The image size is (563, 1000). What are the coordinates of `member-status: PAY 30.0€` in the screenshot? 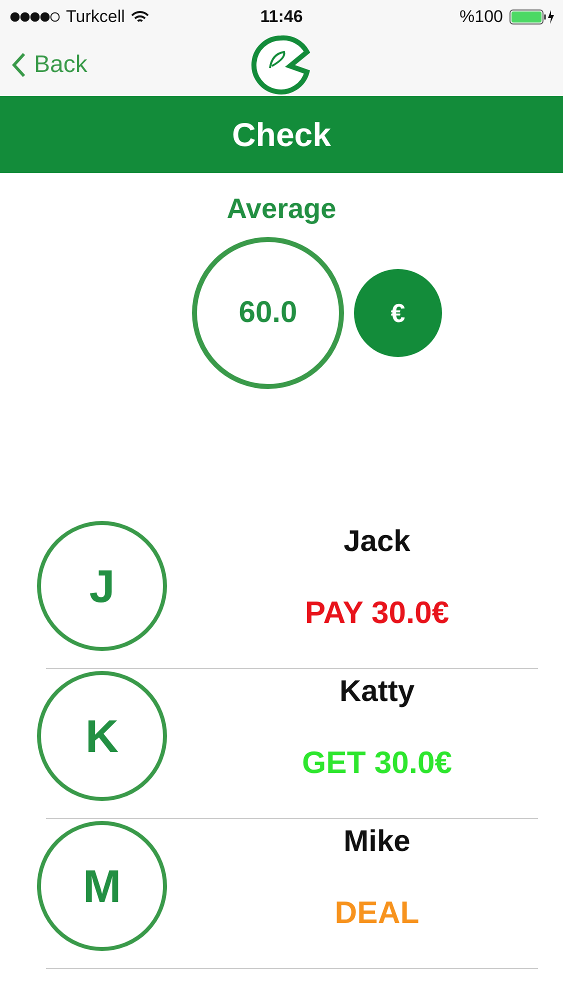 It's located at (377, 613).